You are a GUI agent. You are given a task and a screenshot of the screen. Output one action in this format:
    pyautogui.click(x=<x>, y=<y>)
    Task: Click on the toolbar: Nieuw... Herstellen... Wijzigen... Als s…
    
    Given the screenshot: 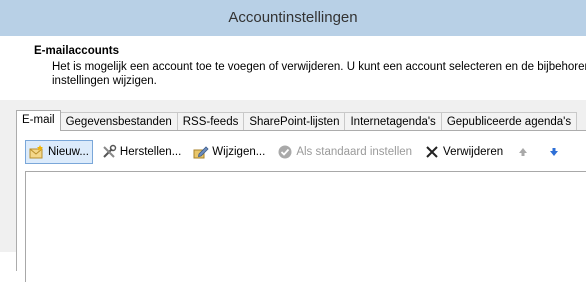 What is the action you would take?
    pyautogui.click(x=299, y=152)
    